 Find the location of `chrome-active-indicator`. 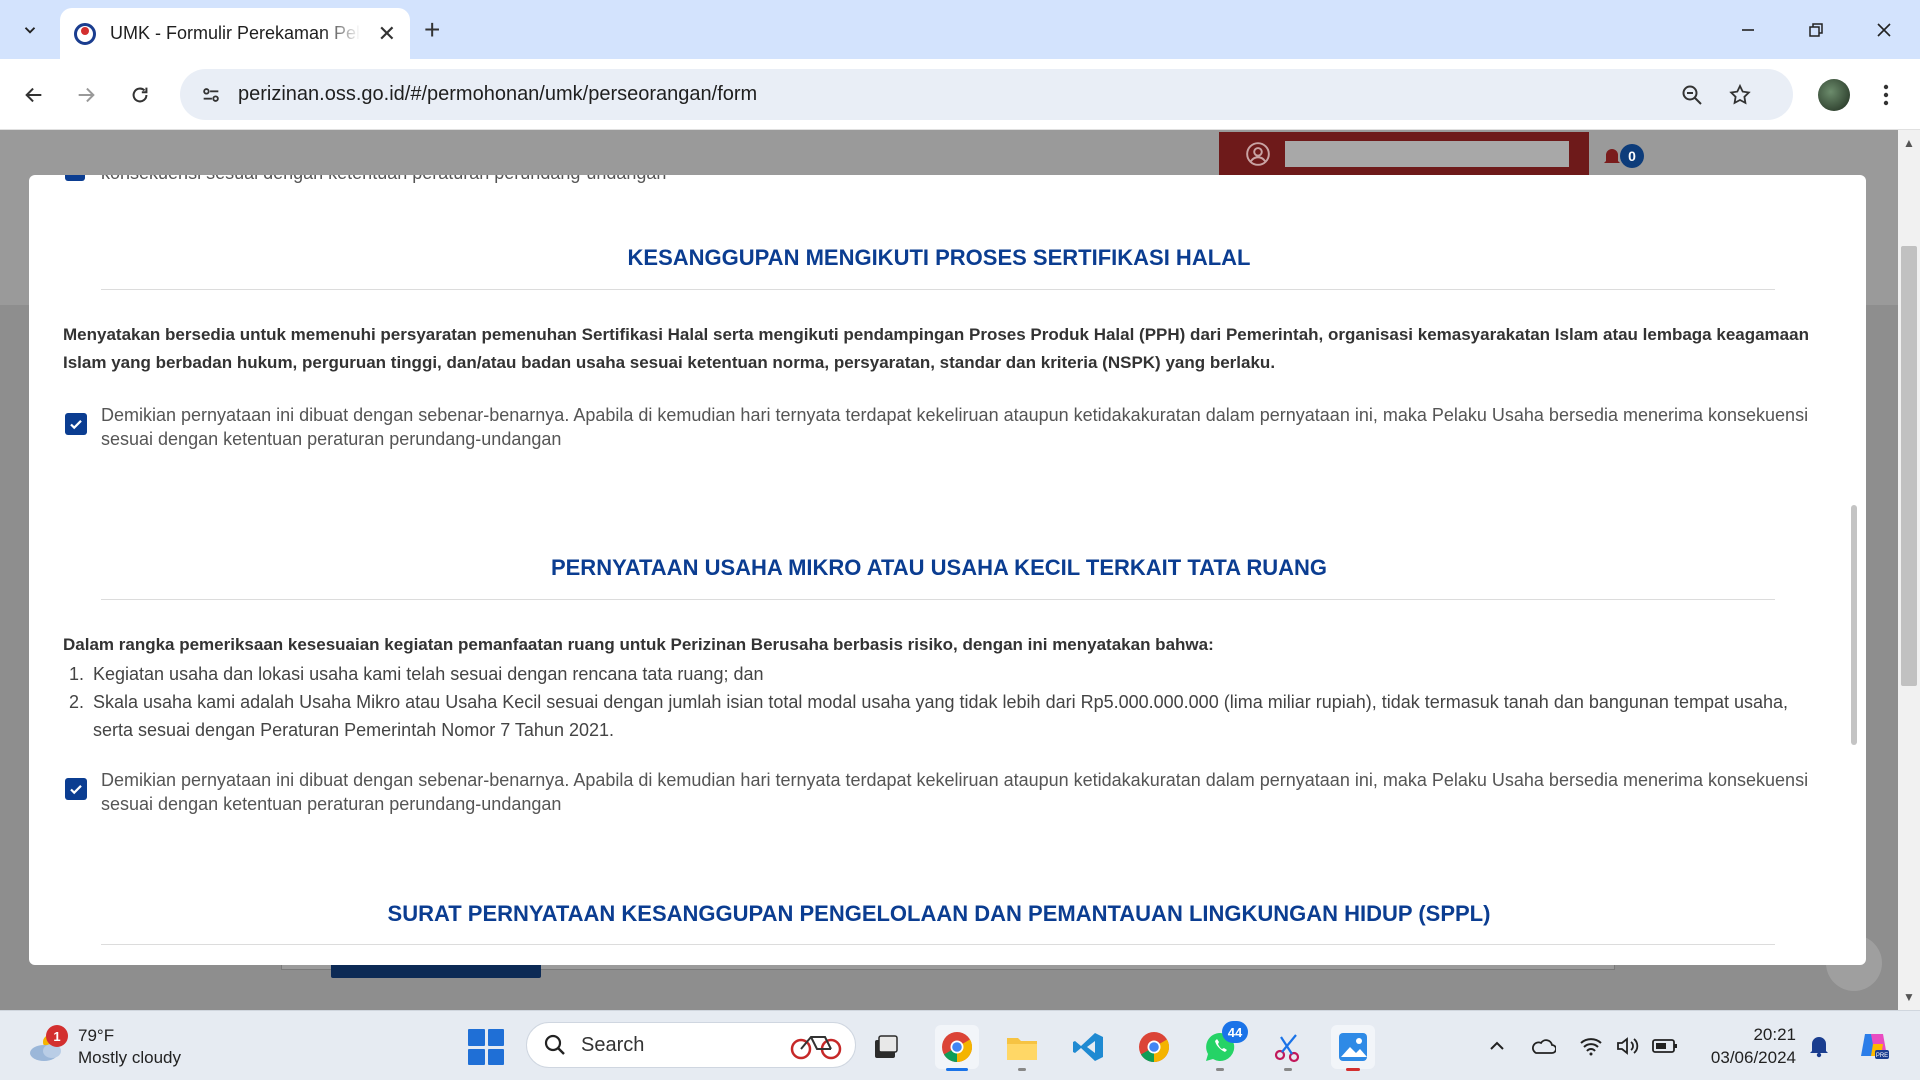

chrome-active-indicator is located at coordinates (957, 1069).